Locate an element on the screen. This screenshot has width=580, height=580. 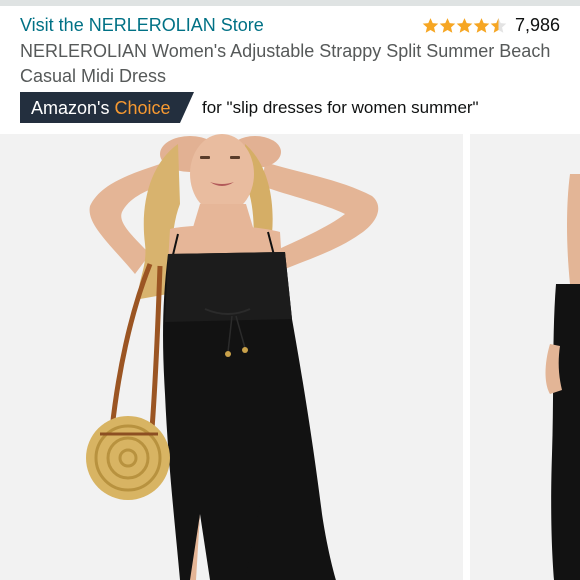
amazons-choice-badge: Amazon's Choice is located at coordinates (107, 107).